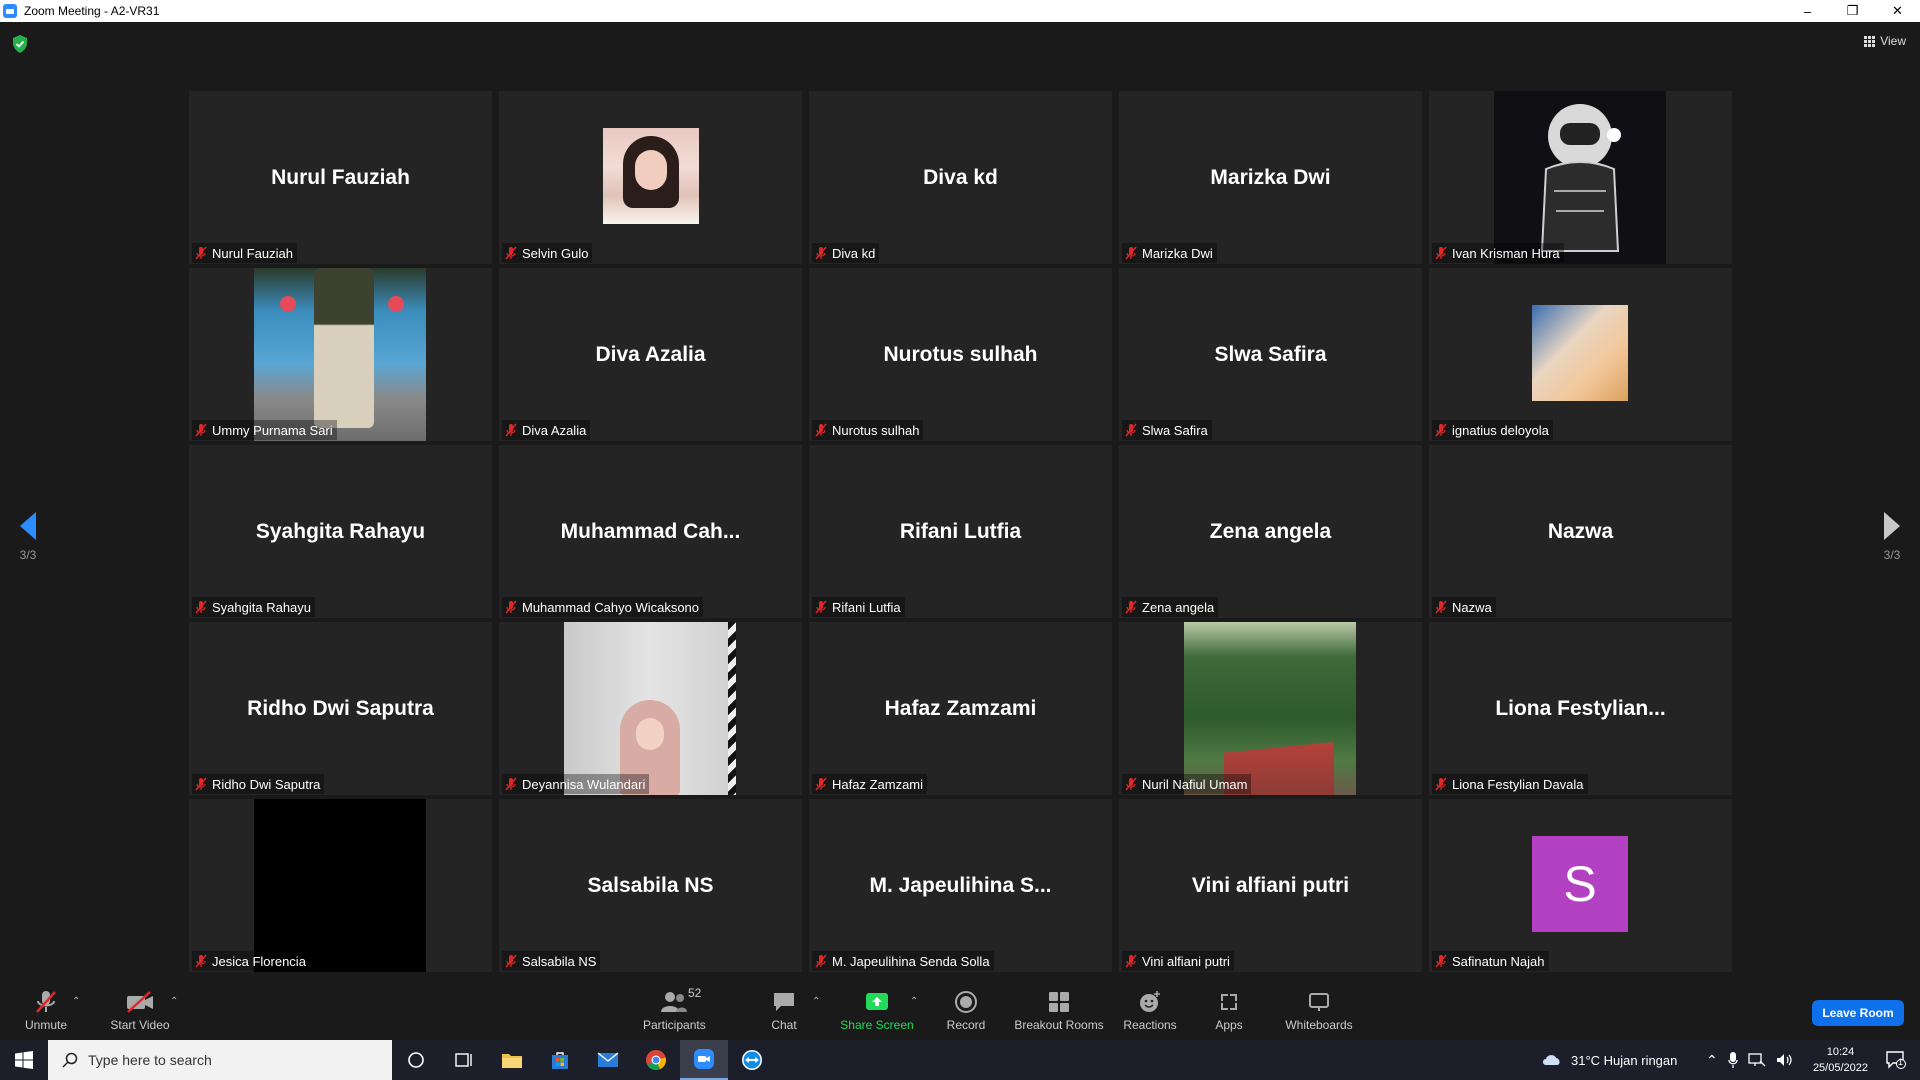 This screenshot has width=1920, height=1080. I want to click on close-button: ✕, so click(1897, 11).